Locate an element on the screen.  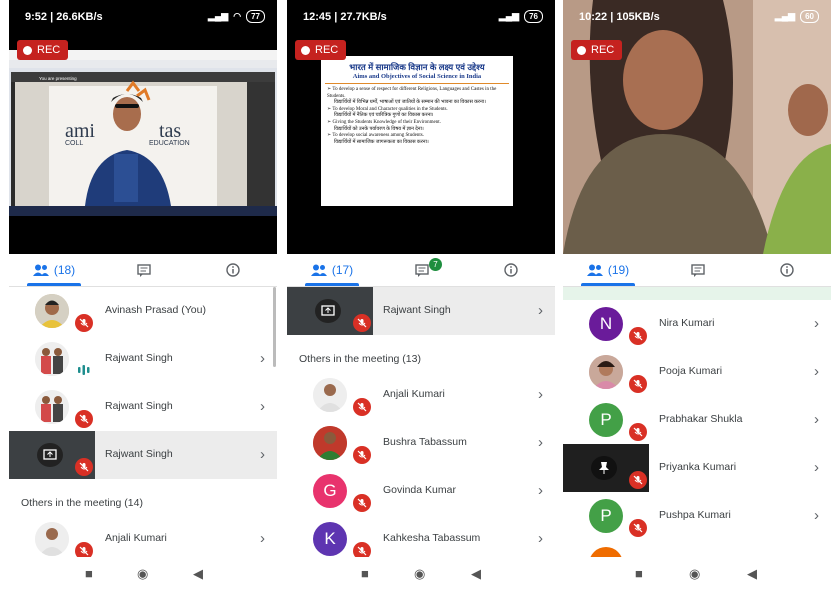
wifi-icon: ◠ is located at coordinates (237, 16).